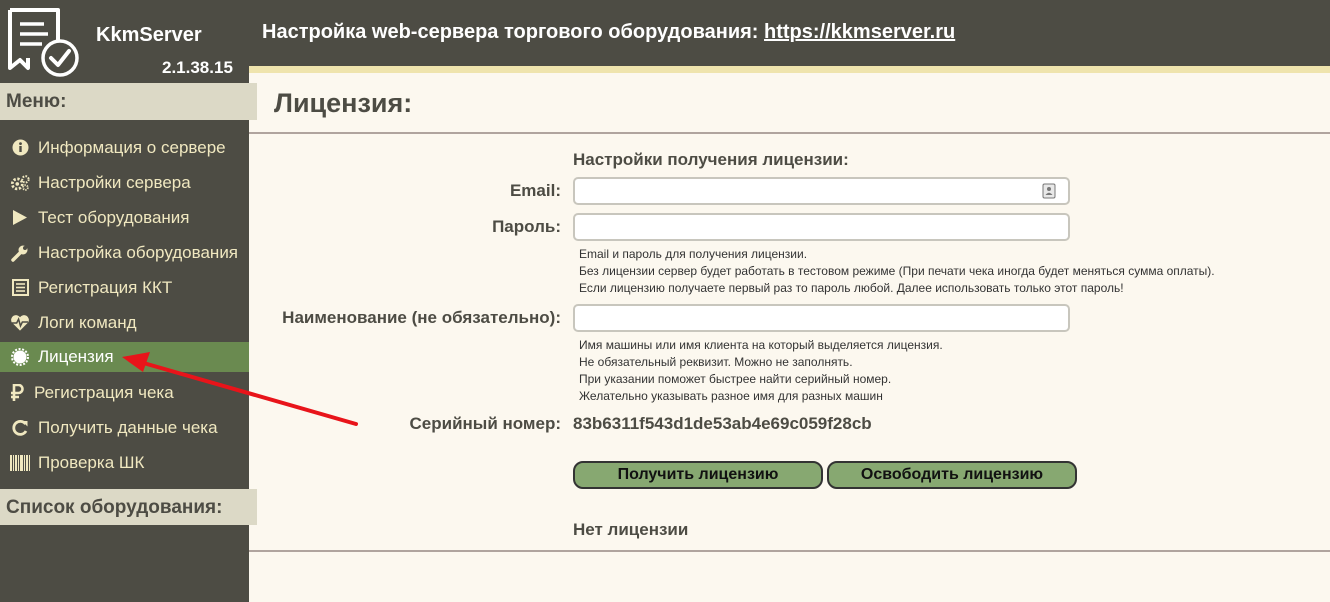  I want to click on menu-header: Меню:, so click(128, 101).